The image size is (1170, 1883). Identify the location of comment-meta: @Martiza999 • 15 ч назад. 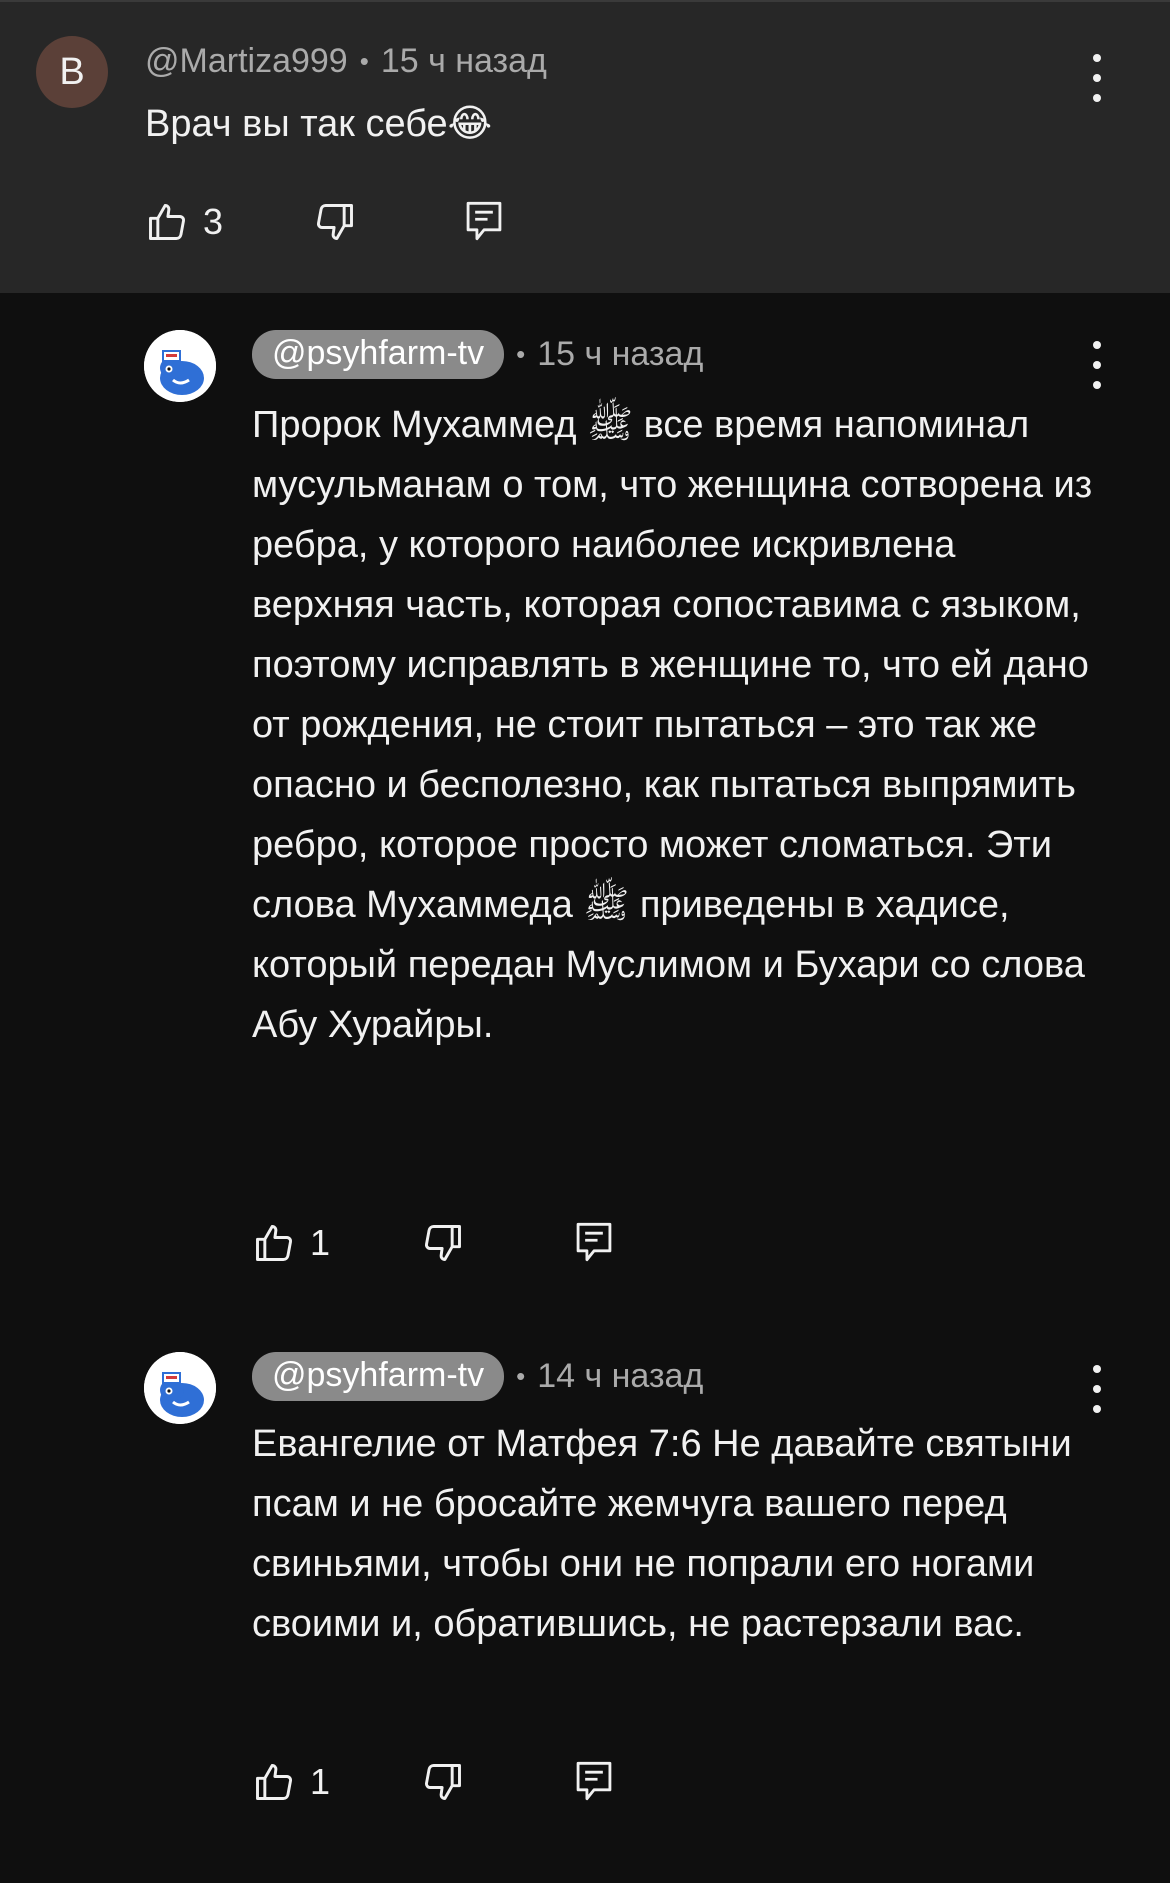
(346, 61).